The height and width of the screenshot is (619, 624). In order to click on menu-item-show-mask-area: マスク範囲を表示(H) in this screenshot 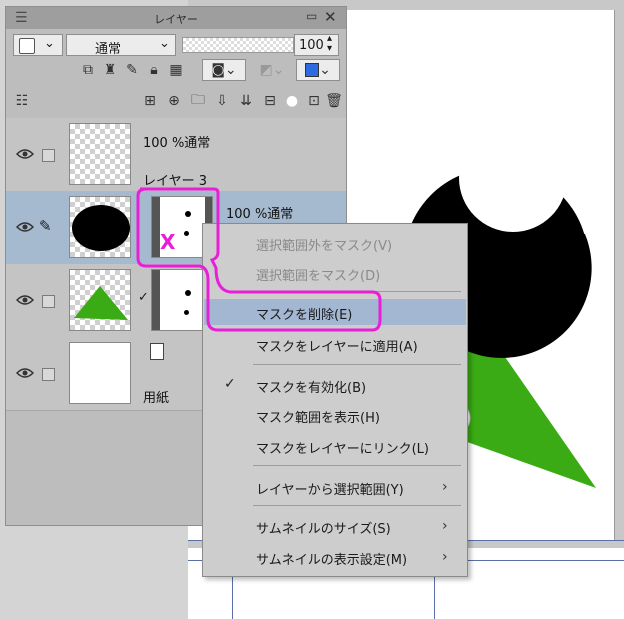, I will do `click(335, 415)`.